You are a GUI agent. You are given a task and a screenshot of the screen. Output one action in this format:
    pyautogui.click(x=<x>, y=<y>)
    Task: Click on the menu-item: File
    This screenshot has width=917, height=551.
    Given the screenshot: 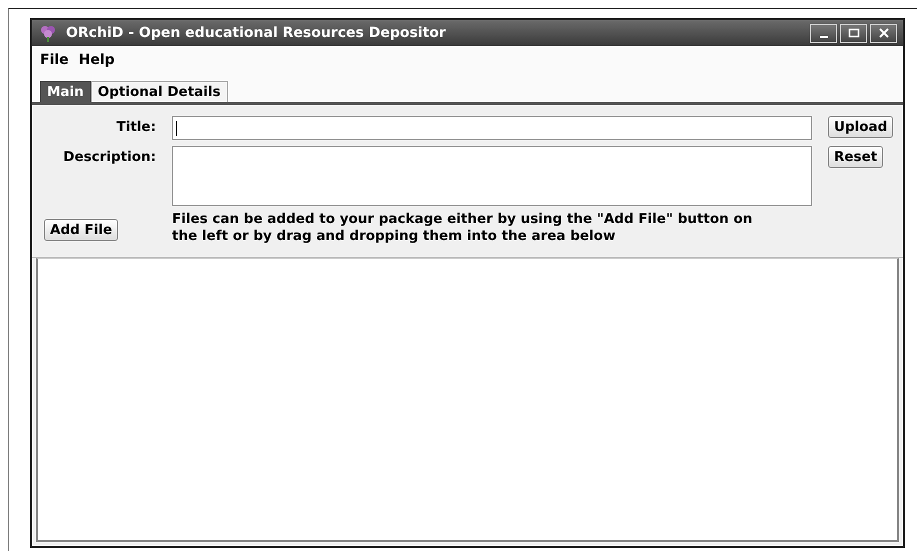 What is the action you would take?
    pyautogui.click(x=54, y=60)
    